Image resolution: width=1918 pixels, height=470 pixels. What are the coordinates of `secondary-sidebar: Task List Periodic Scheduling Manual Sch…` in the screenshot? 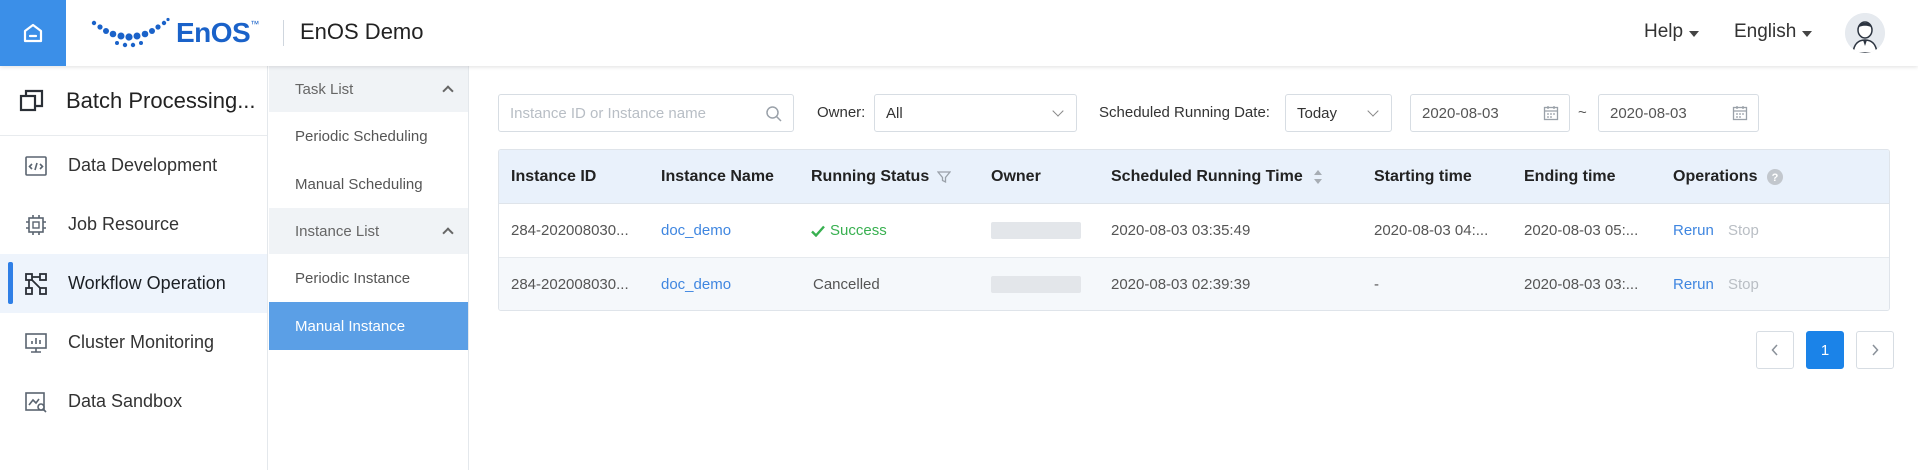 It's located at (369, 268).